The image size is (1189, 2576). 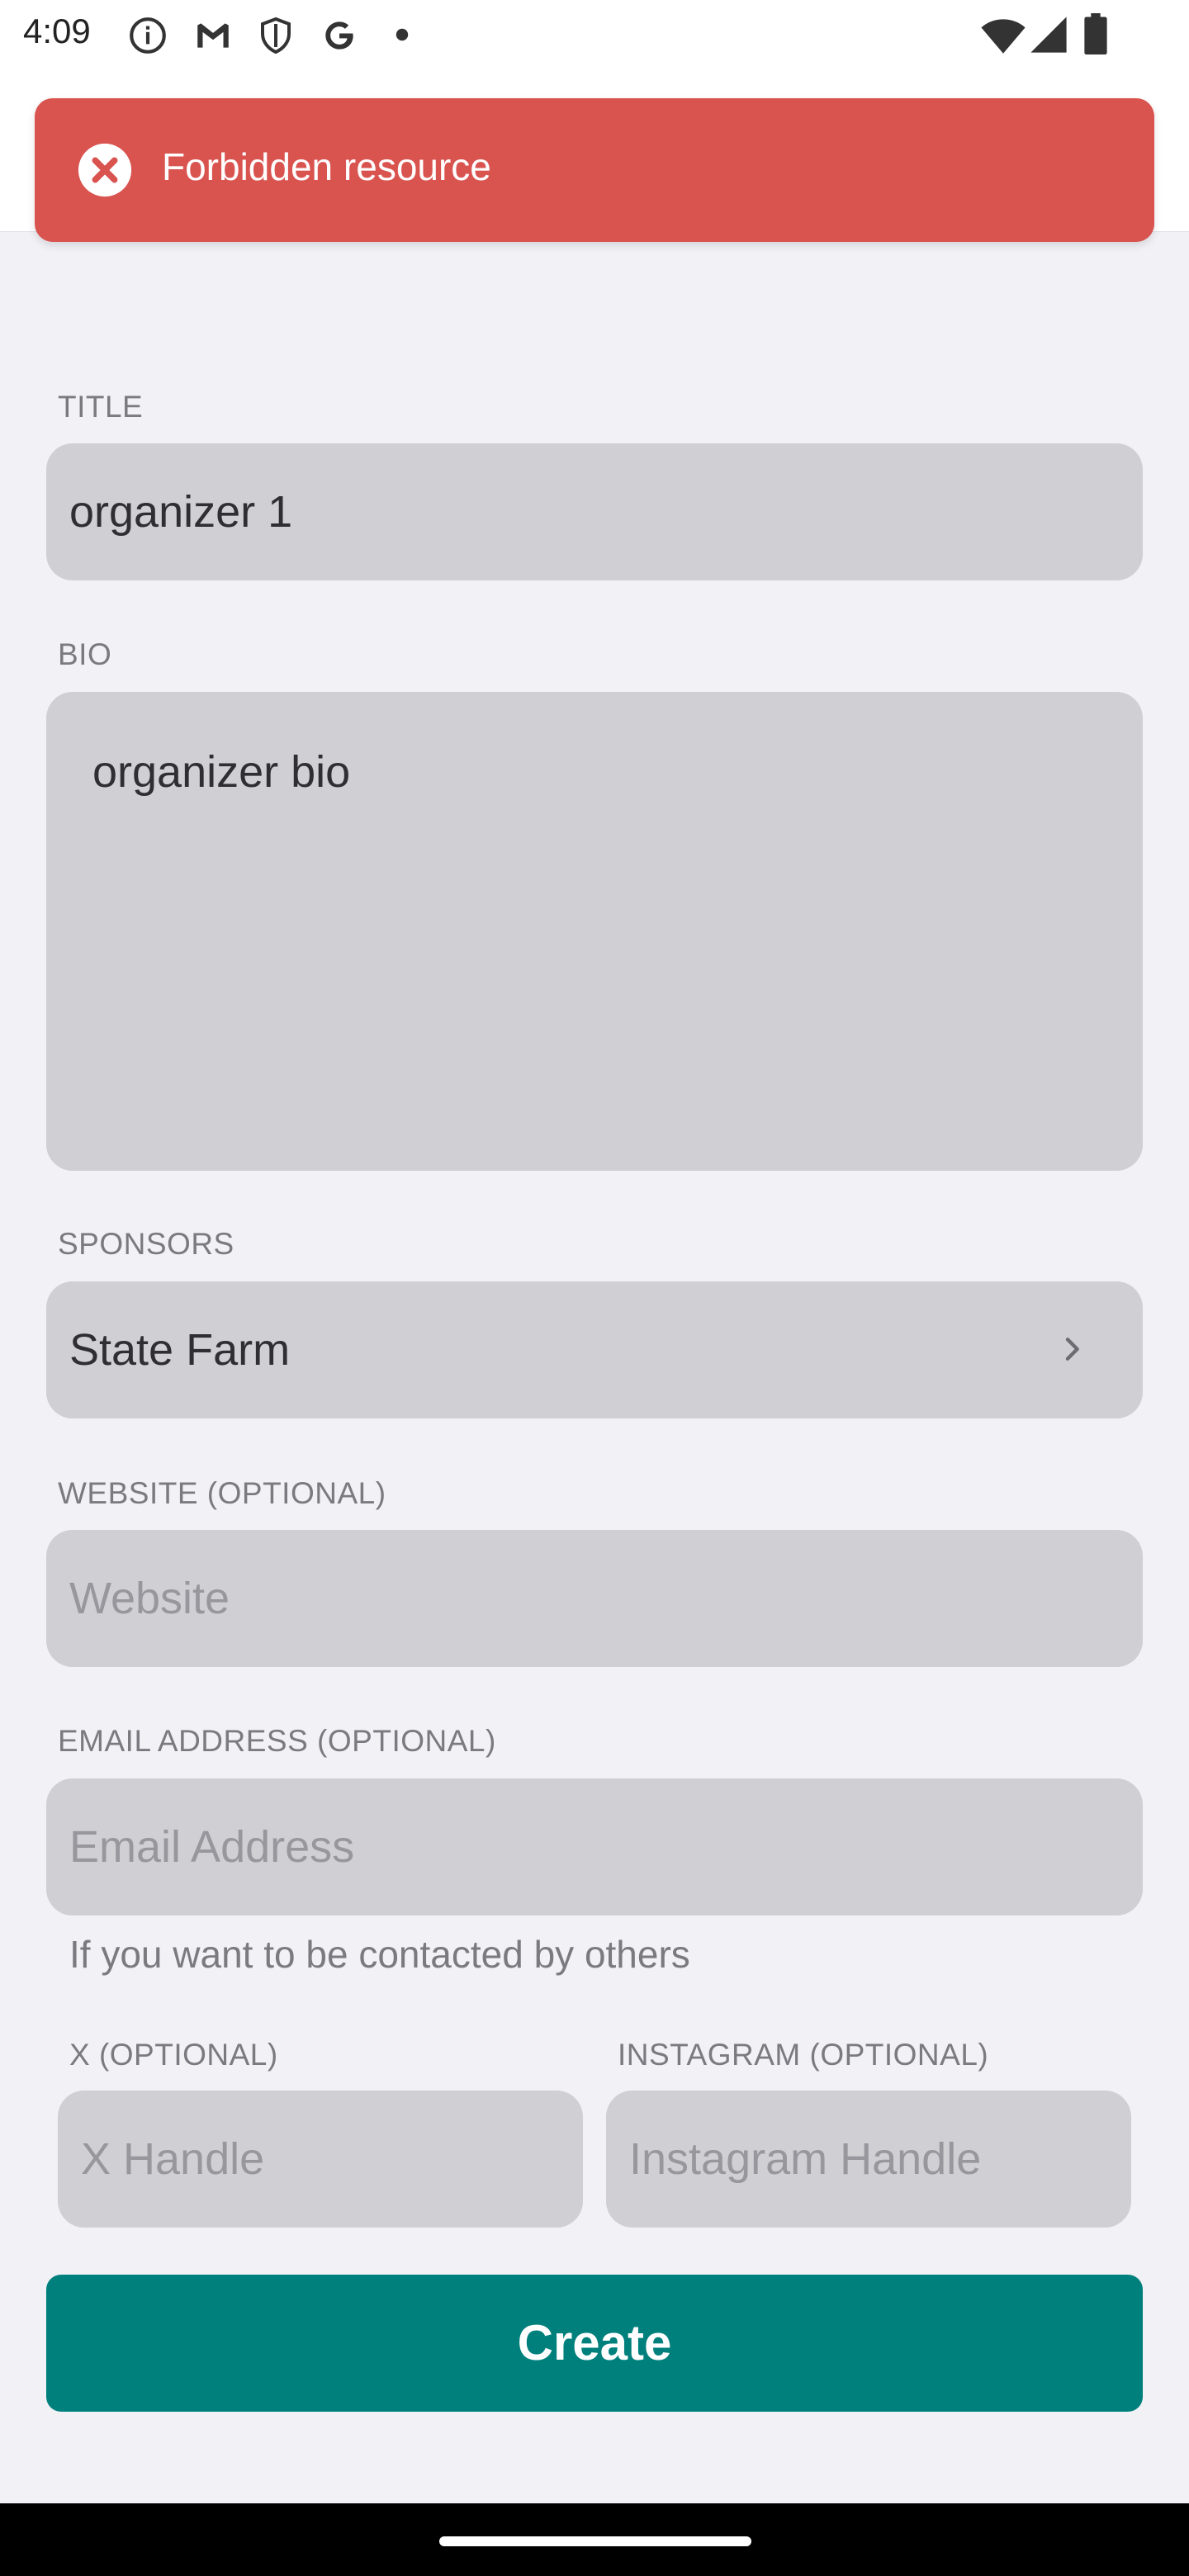 What do you see at coordinates (149, 1598) in the screenshot?
I see `website-placeholder: Website` at bounding box center [149, 1598].